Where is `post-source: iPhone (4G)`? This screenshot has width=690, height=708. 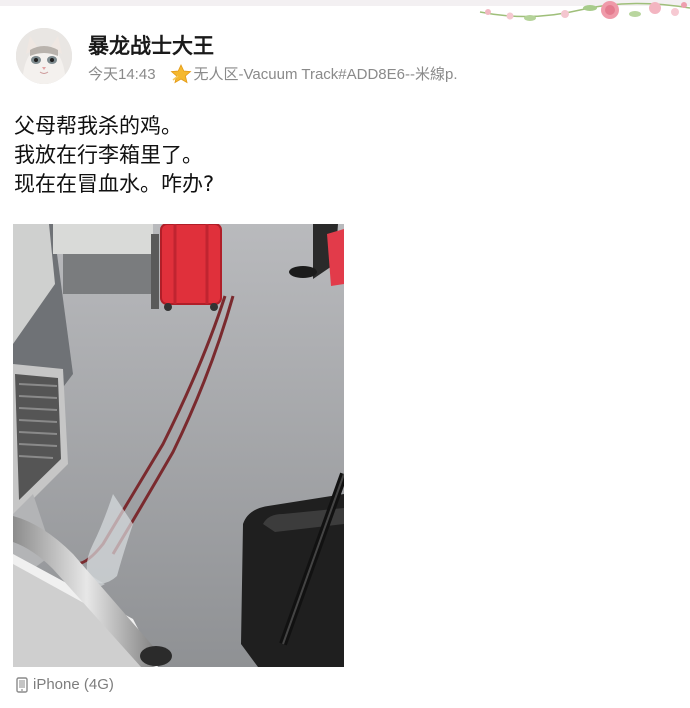 post-source: iPhone (4G) is located at coordinates (65, 684).